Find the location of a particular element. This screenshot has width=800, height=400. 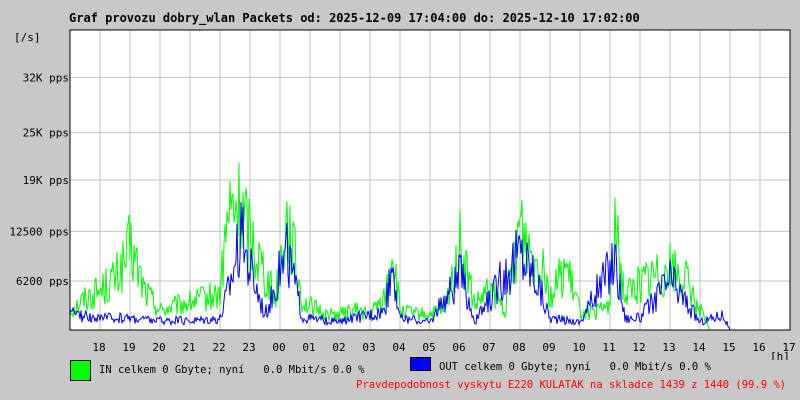

x-tick-label: 12 is located at coordinates (638, 347).